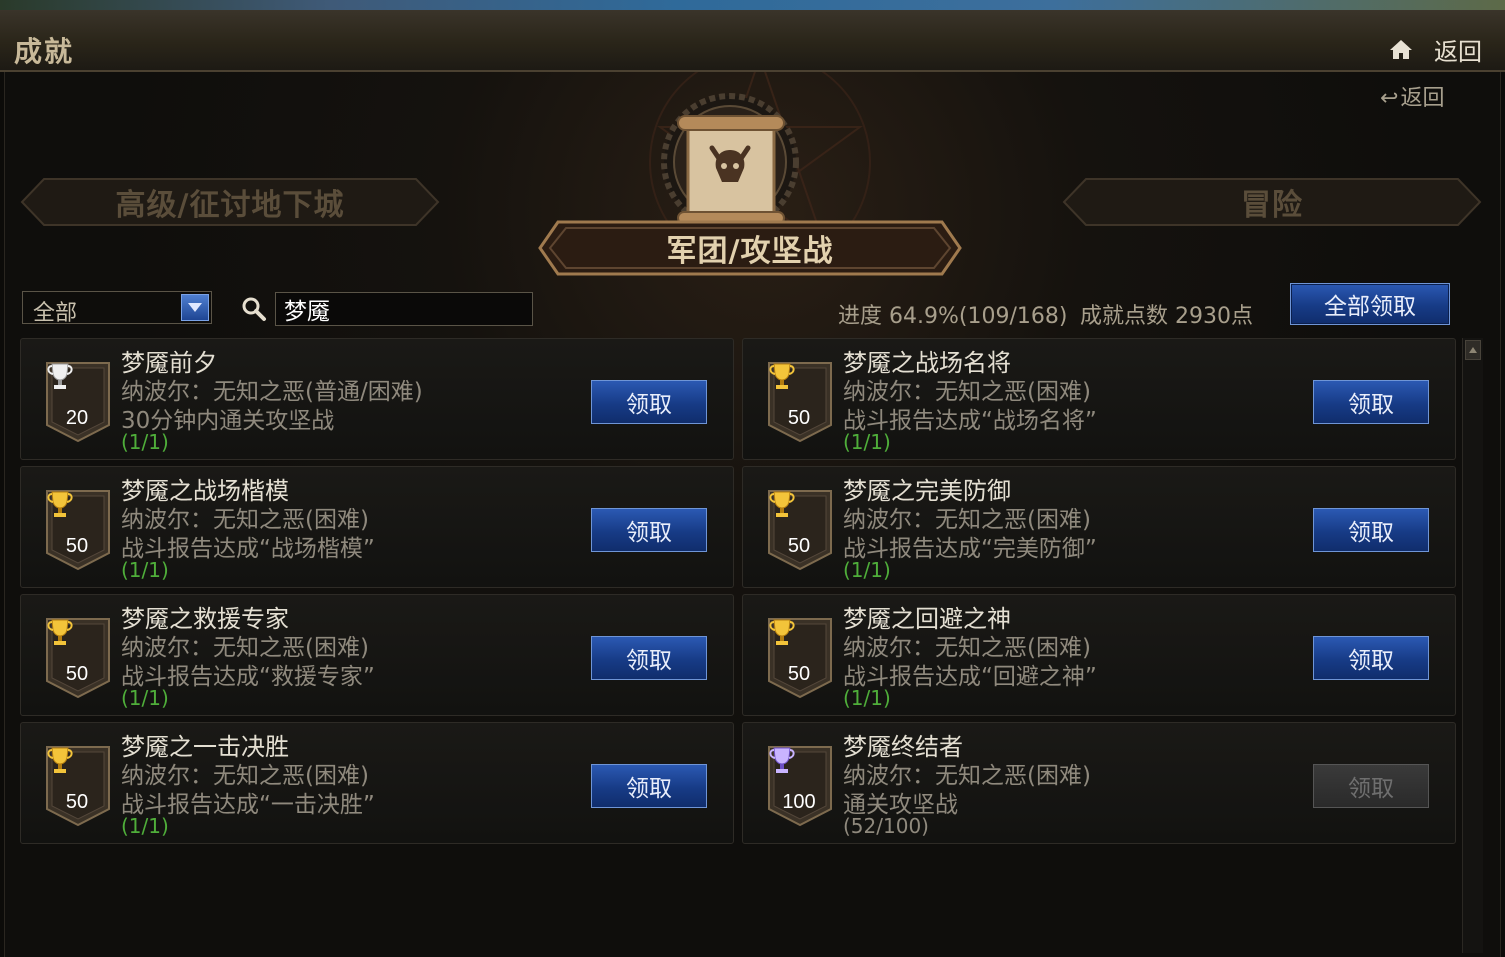 This screenshot has height=957, width=1505. I want to click on scroll-emblem-icon, so click(730, 162).